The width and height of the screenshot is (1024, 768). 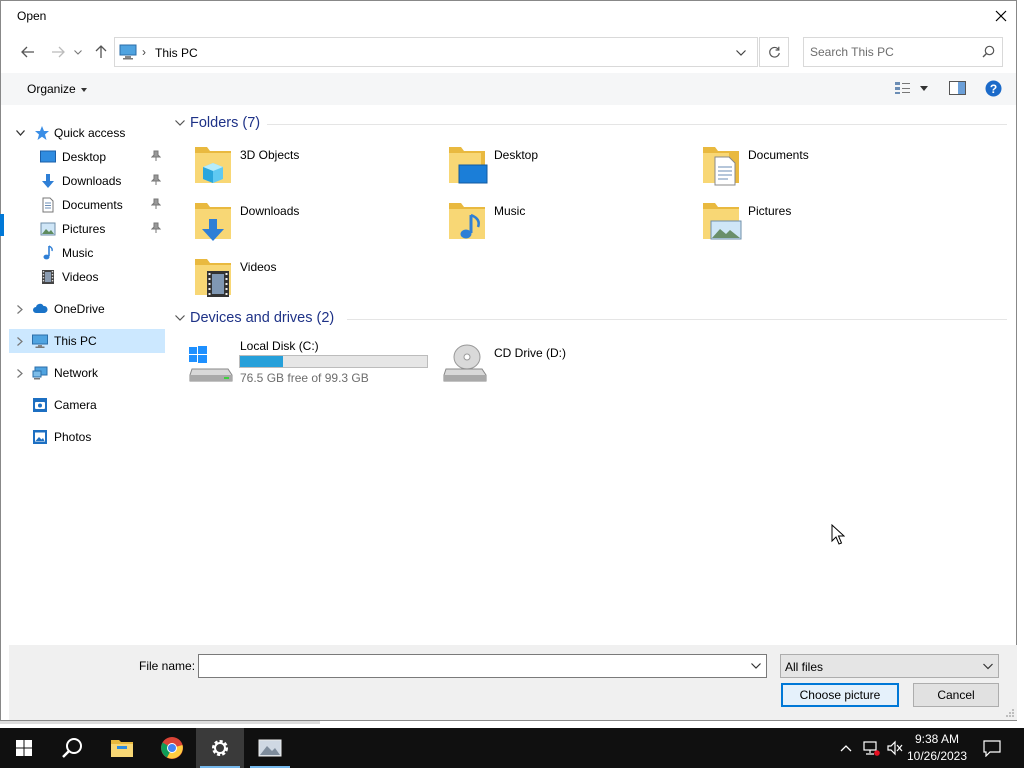 I want to click on folder-item-downloads: Downloads, so click(x=291, y=224).